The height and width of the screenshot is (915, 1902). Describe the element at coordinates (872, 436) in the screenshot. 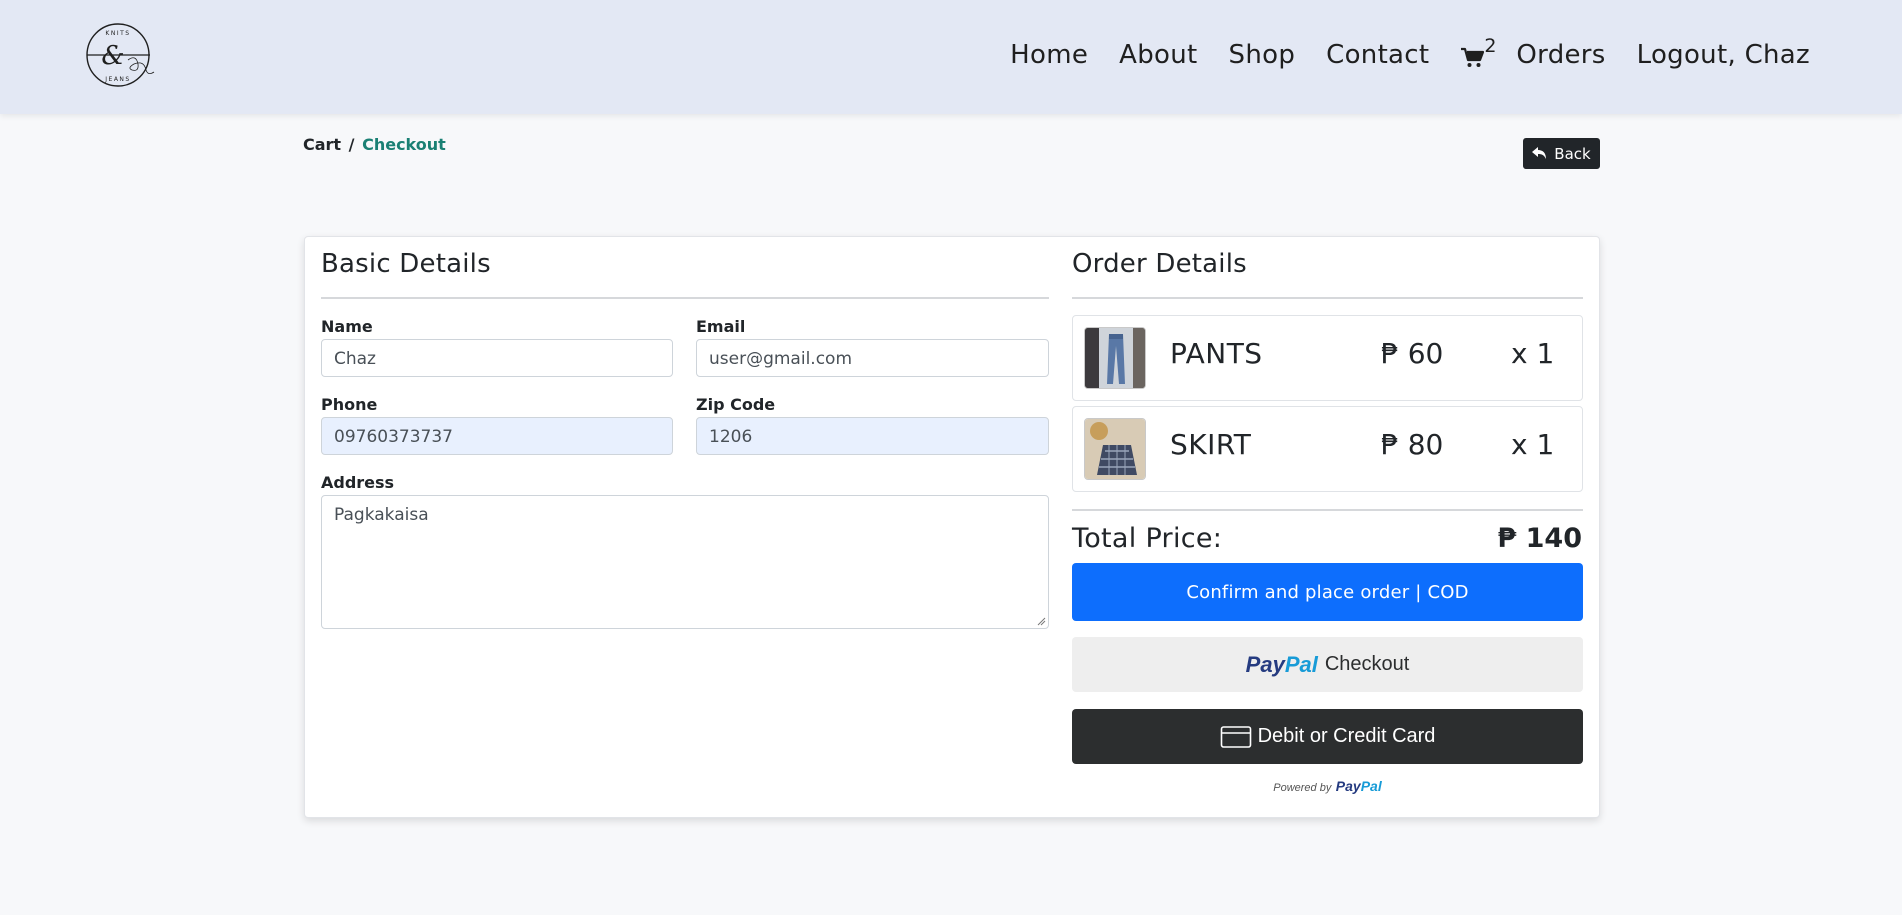

I see `zip-code-field: 1206` at that location.